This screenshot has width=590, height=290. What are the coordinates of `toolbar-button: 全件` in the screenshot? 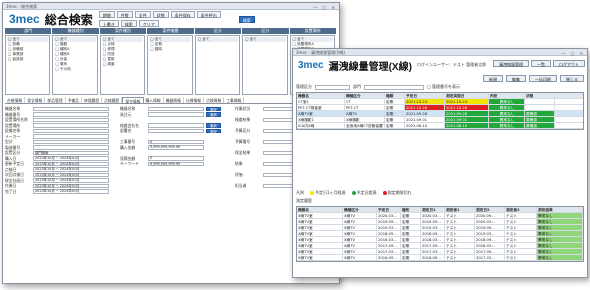 It's located at (142, 14).